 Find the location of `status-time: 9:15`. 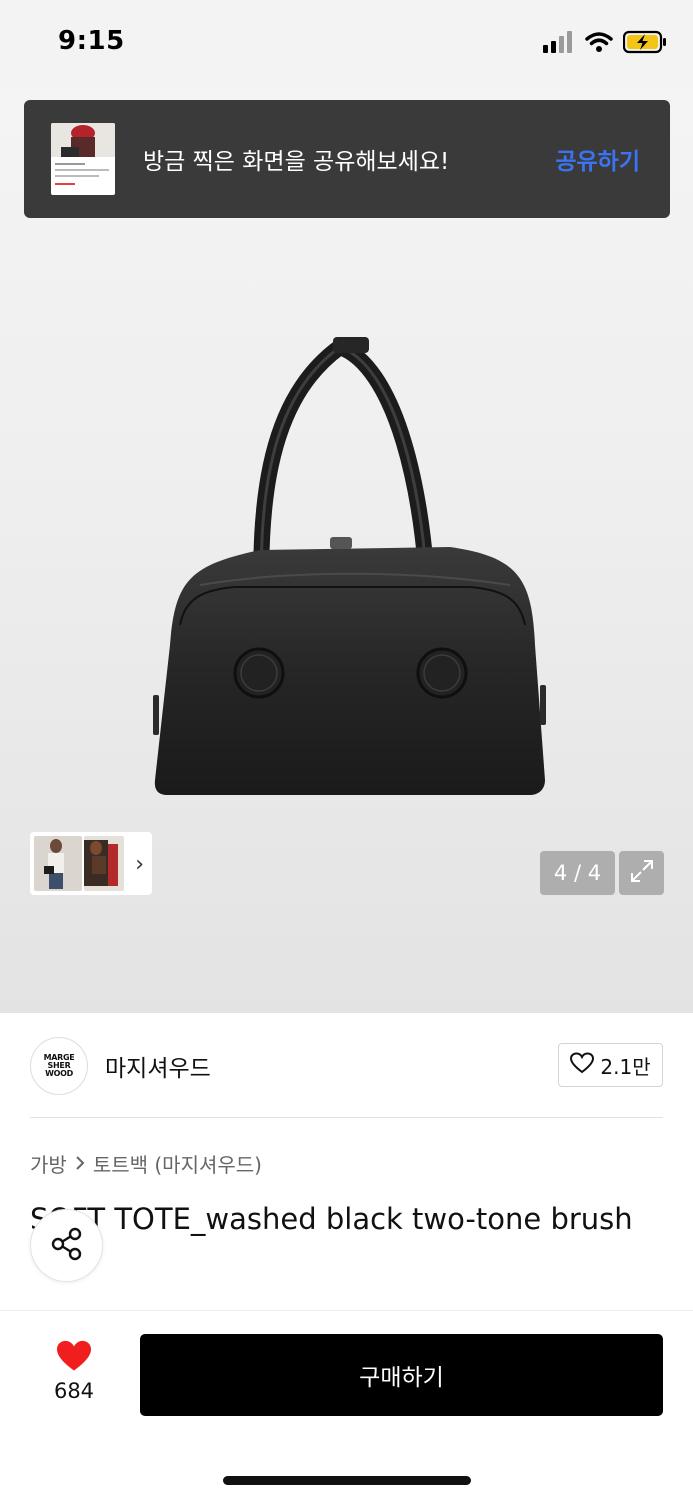

status-time: 9:15 is located at coordinates (91, 41).